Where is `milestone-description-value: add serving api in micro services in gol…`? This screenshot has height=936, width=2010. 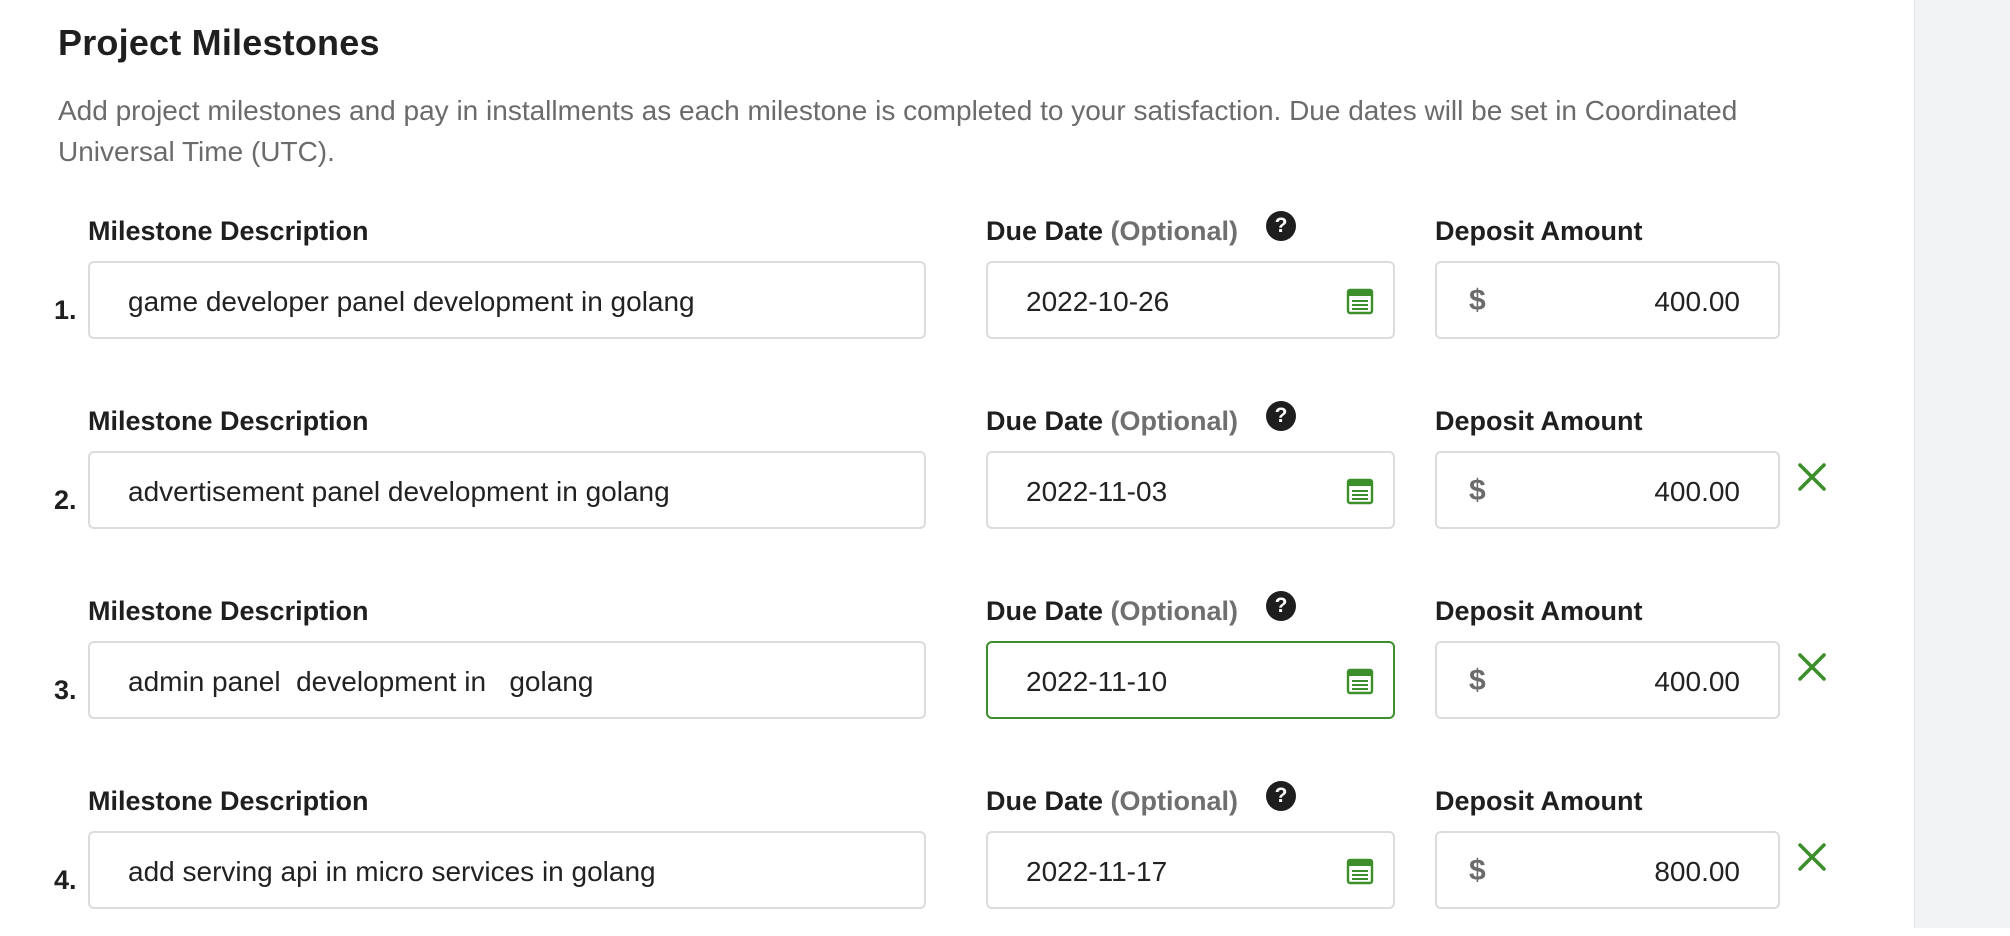 milestone-description-value: add serving api in micro services in gol… is located at coordinates (392, 871).